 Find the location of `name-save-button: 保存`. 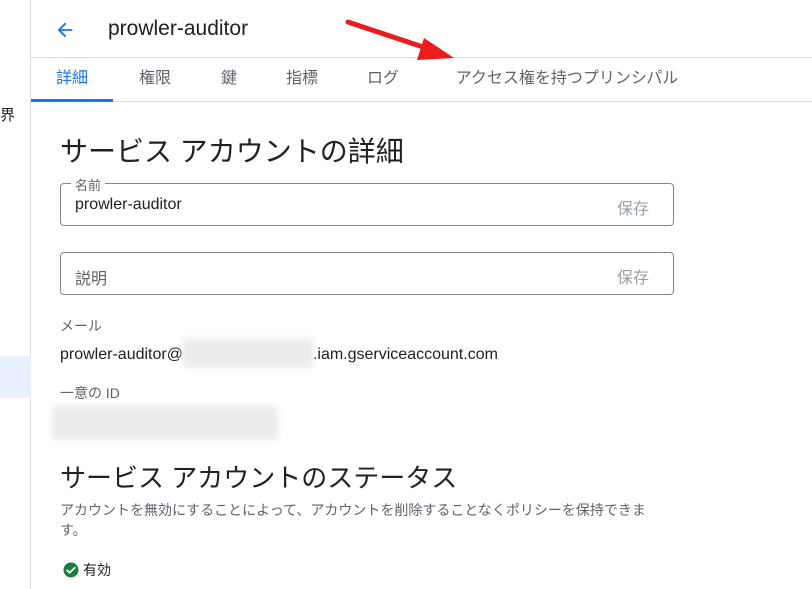

name-save-button: 保存 is located at coordinates (633, 207).